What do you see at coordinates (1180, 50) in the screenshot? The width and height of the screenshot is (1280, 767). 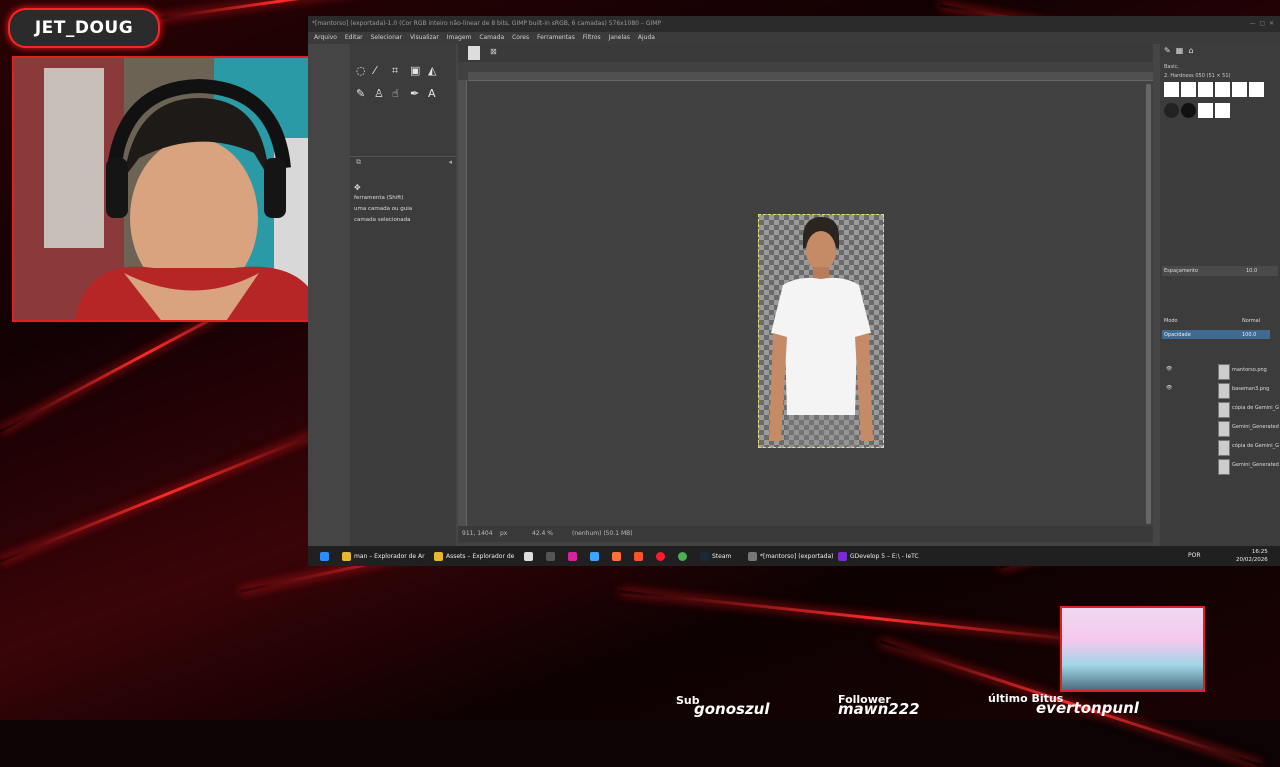 I see `patterns-tab-icon: ▦` at bounding box center [1180, 50].